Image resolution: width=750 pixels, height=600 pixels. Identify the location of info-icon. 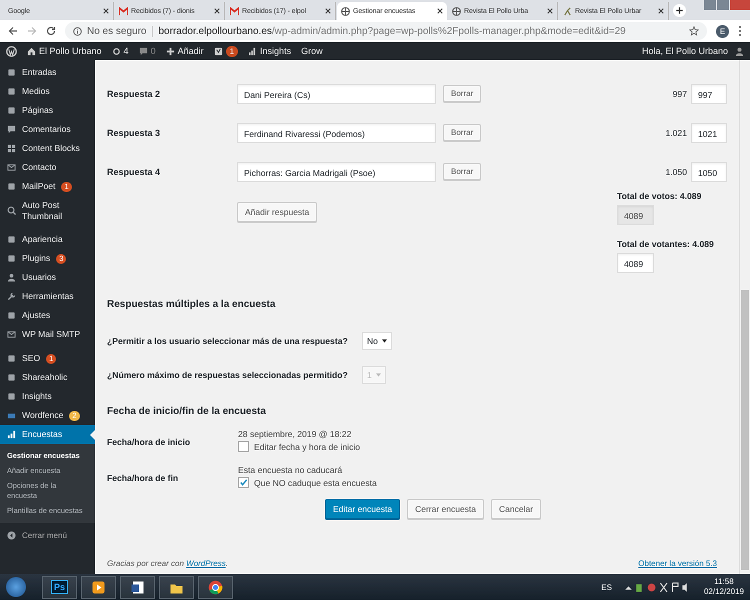
(77, 31).